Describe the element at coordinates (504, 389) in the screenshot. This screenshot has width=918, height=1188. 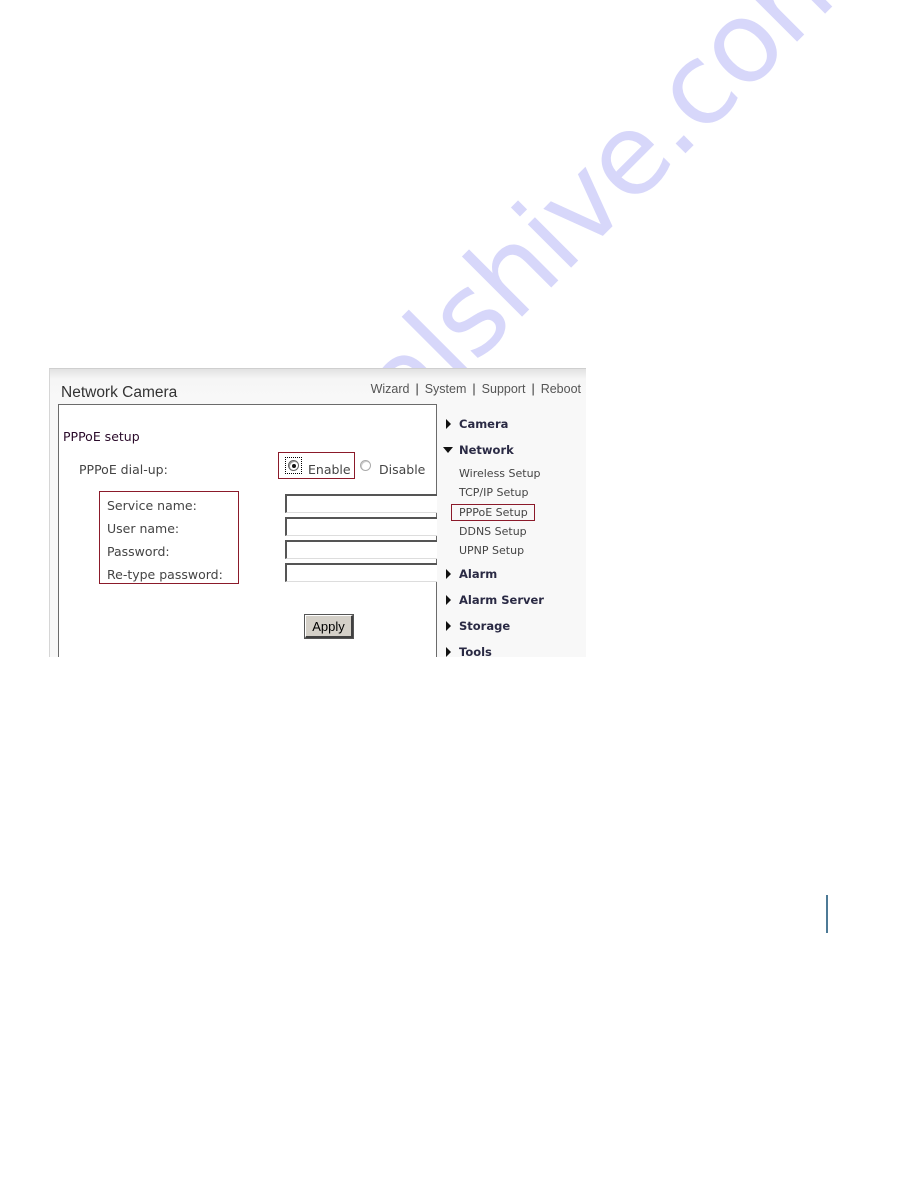
I see `nav-support: Support` at that location.